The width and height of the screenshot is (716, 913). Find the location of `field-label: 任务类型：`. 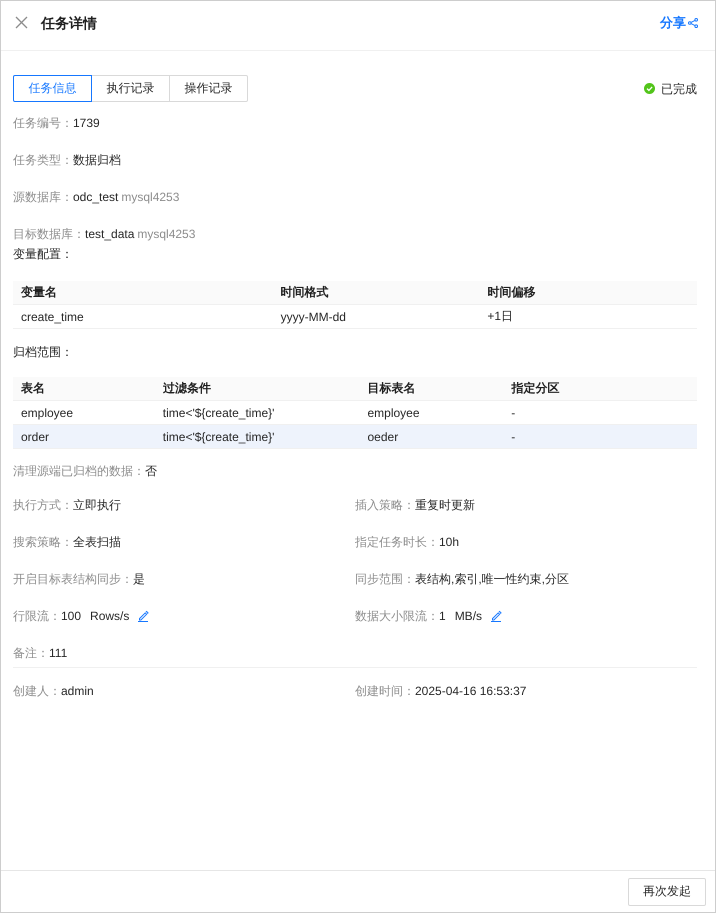

field-label: 任务类型： is located at coordinates (43, 160).